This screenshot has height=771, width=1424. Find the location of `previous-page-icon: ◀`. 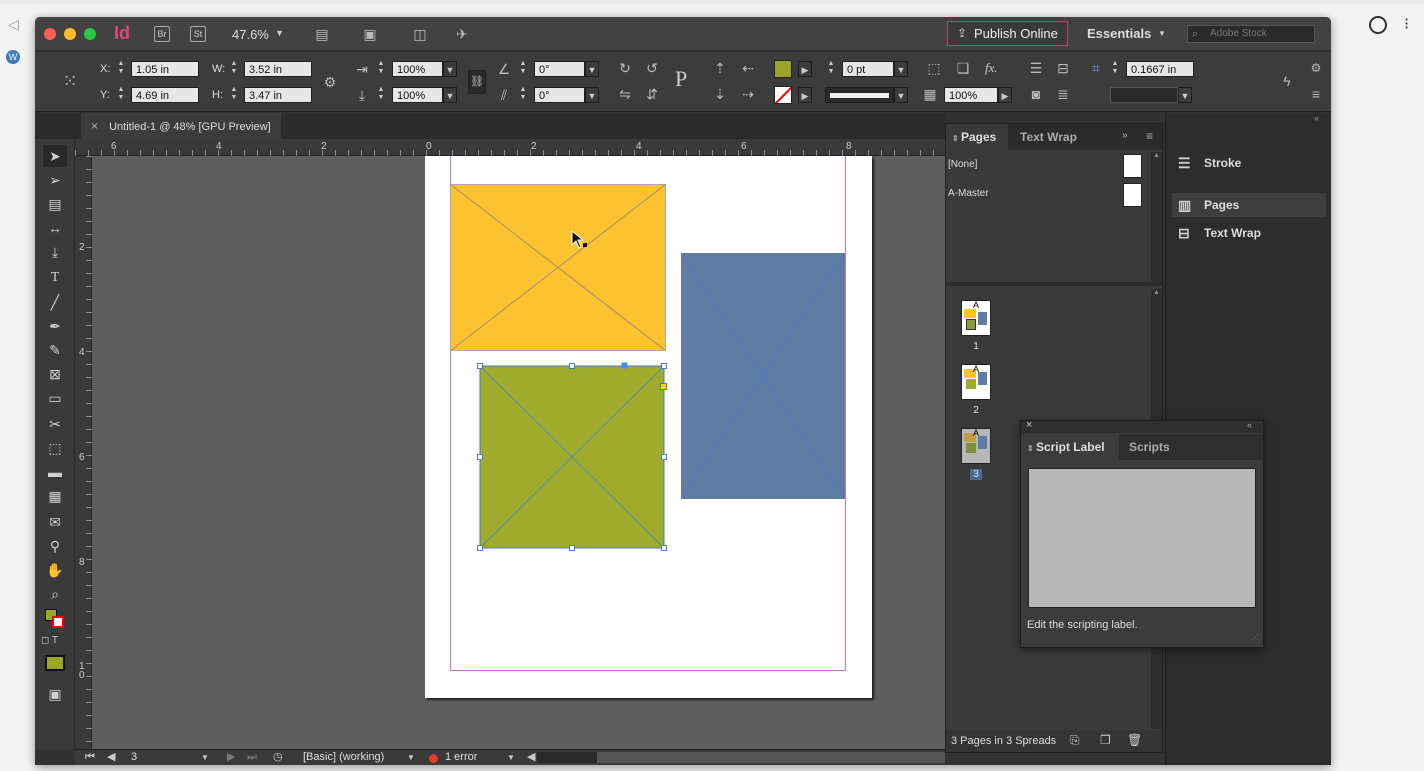

previous-page-icon: ◀ is located at coordinates (111, 757).